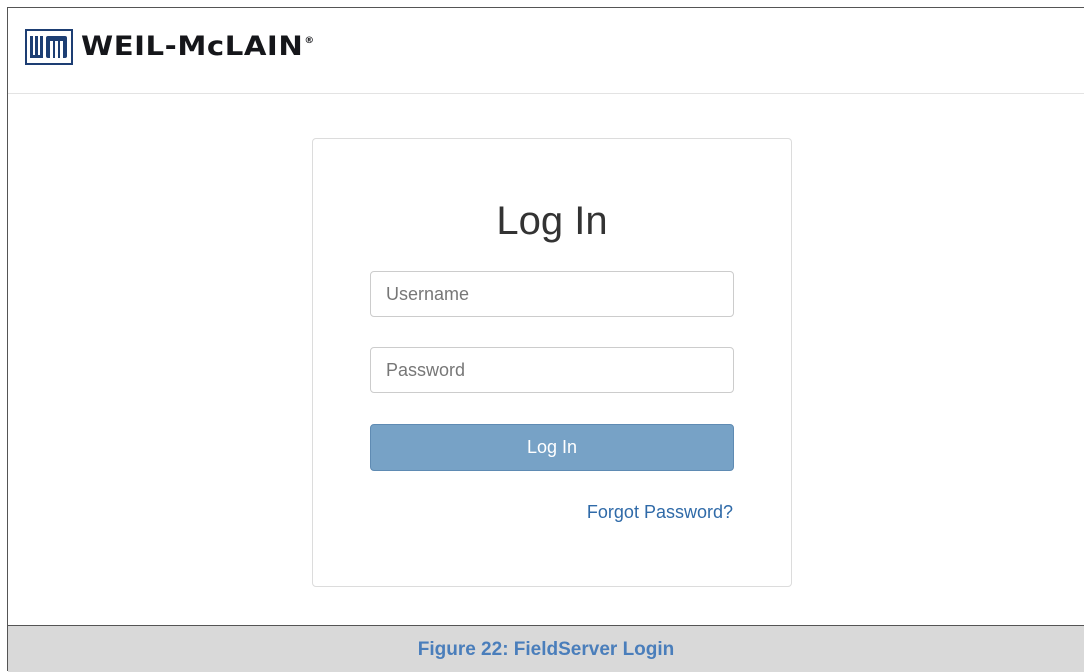  Describe the element at coordinates (192, 46) in the screenshot. I see `logo-text: WEIL-McLAIN` at that location.